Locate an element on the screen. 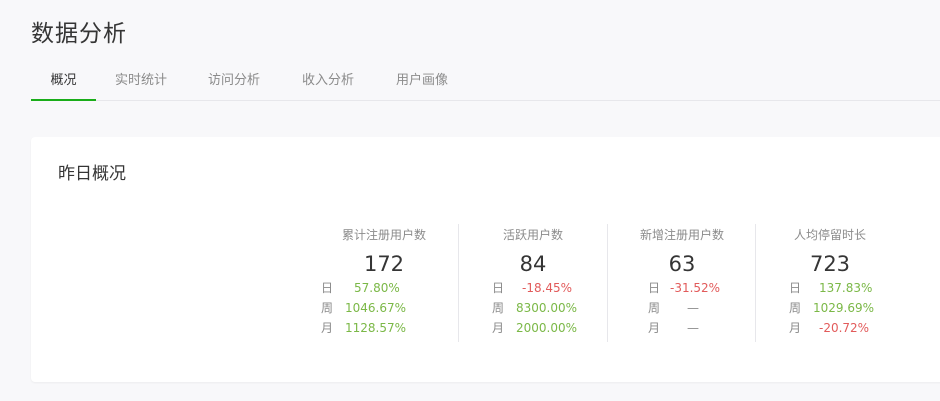 The width and height of the screenshot is (940, 401). stat-row-day: 日 57.80% is located at coordinates (384, 288).